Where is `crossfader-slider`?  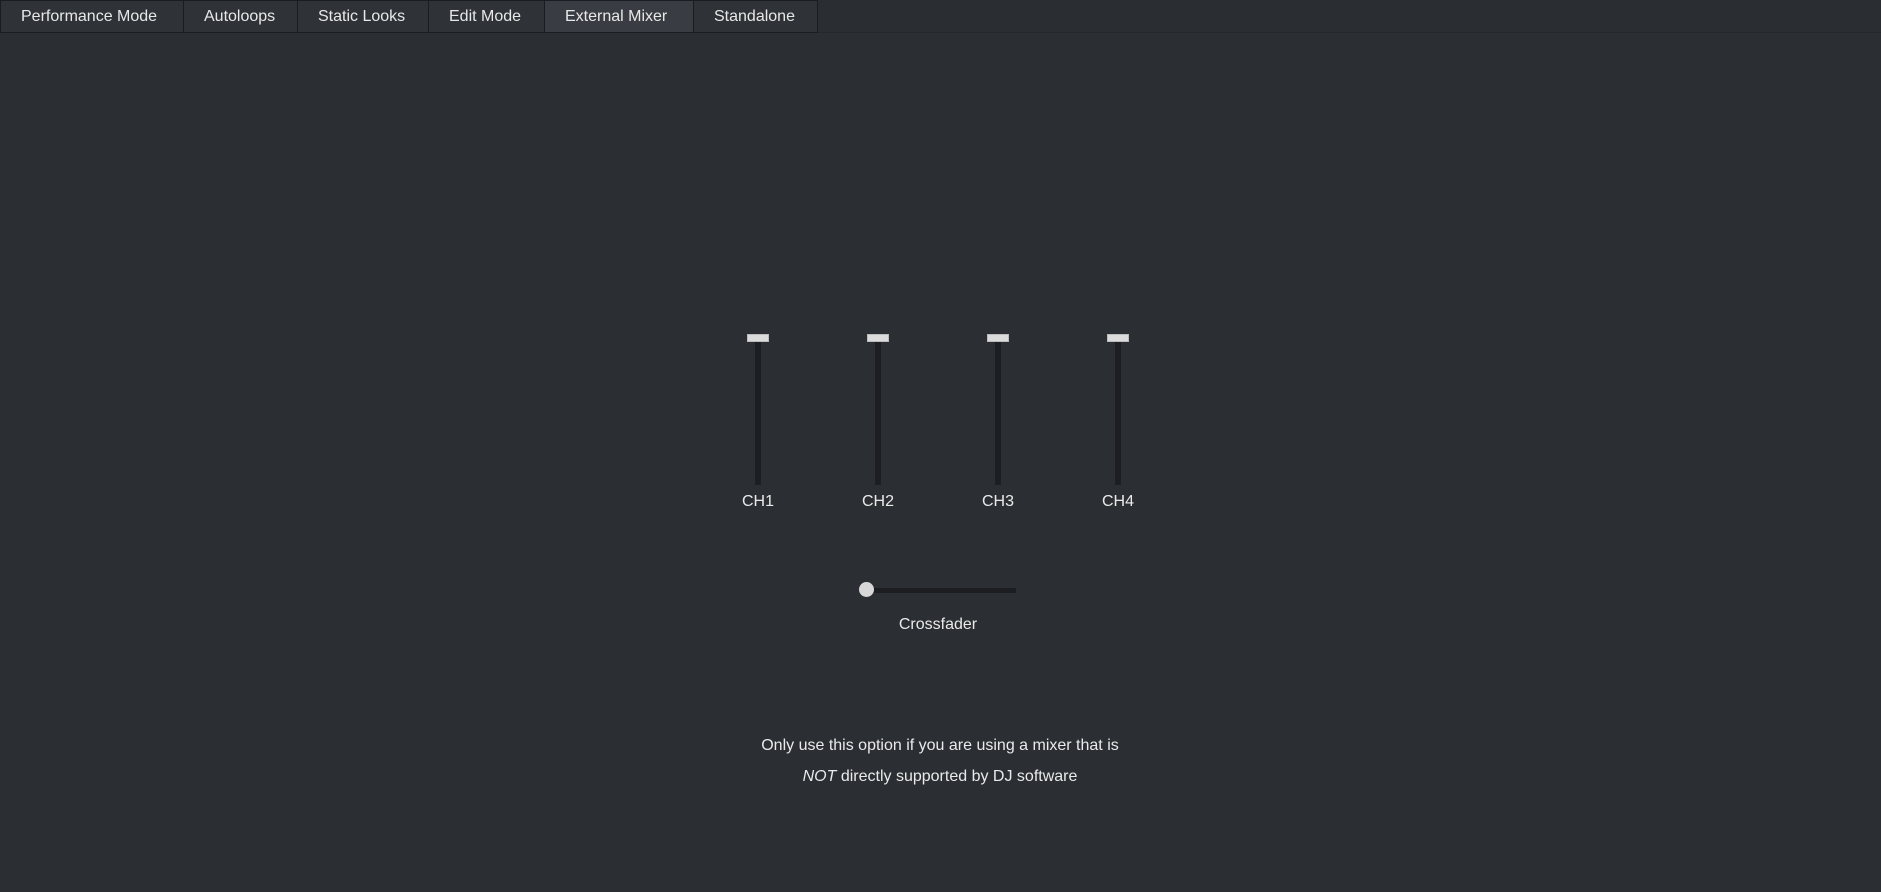 crossfader-slider is located at coordinates (938, 590).